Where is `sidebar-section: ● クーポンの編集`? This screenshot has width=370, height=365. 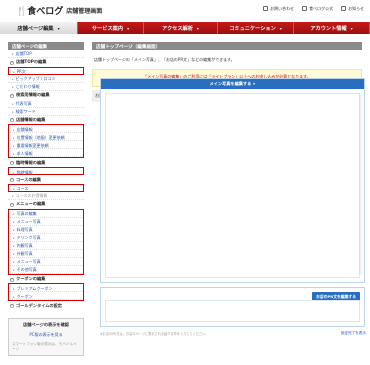 sidebar-section: ● クーポンの編集 is located at coordinates (28, 279).